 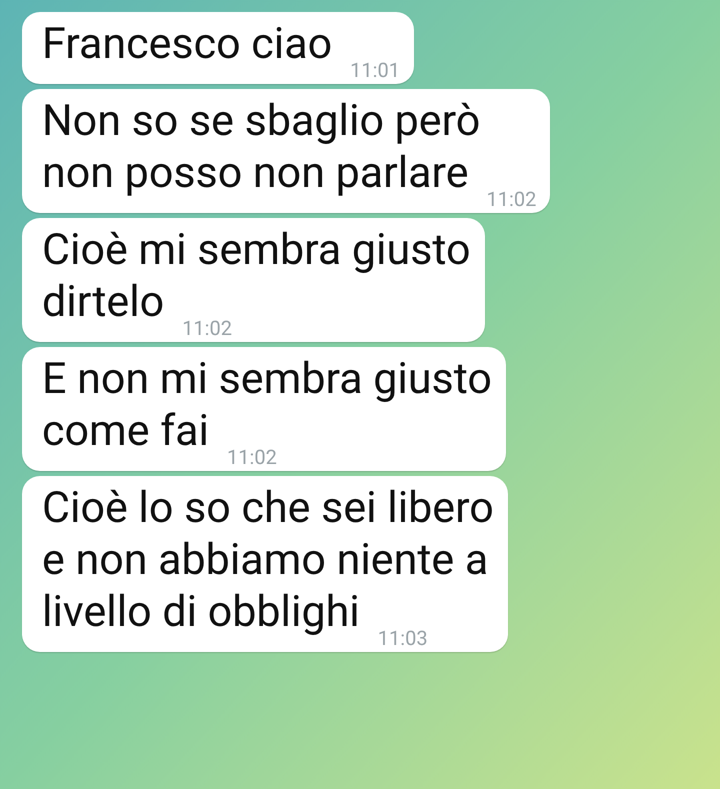 I want to click on message-text: dirtelo, so click(x=103, y=302).